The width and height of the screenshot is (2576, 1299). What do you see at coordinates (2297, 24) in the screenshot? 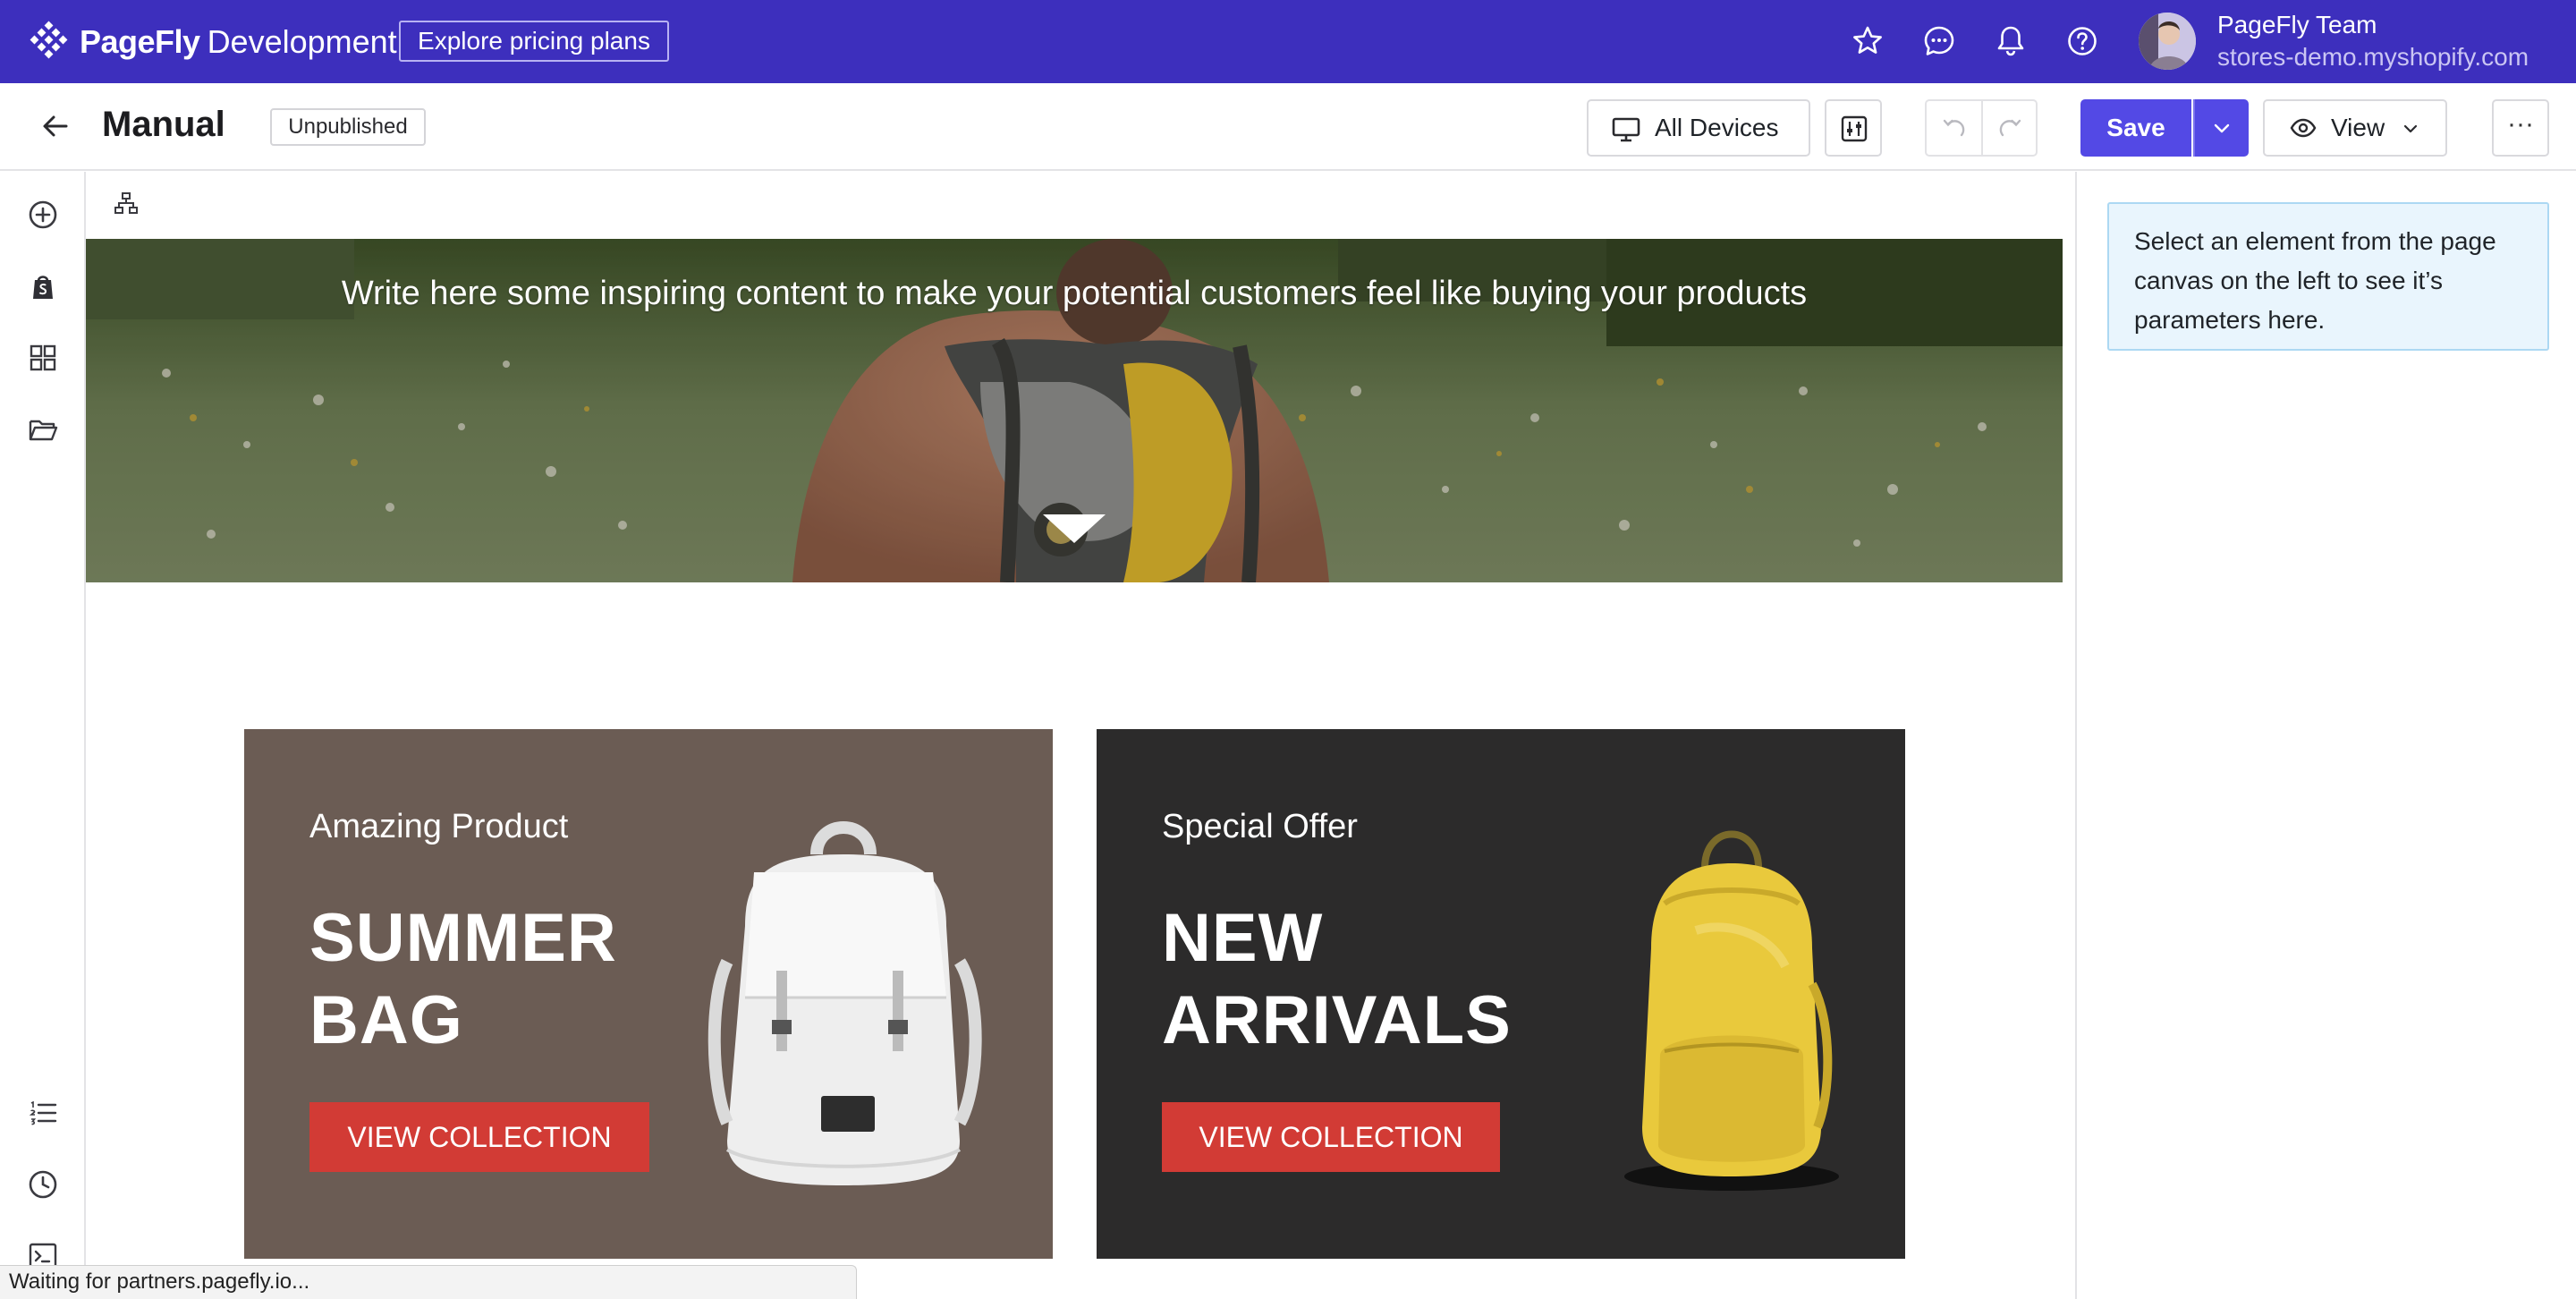
I see `user-name: PageFly Team` at bounding box center [2297, 24].